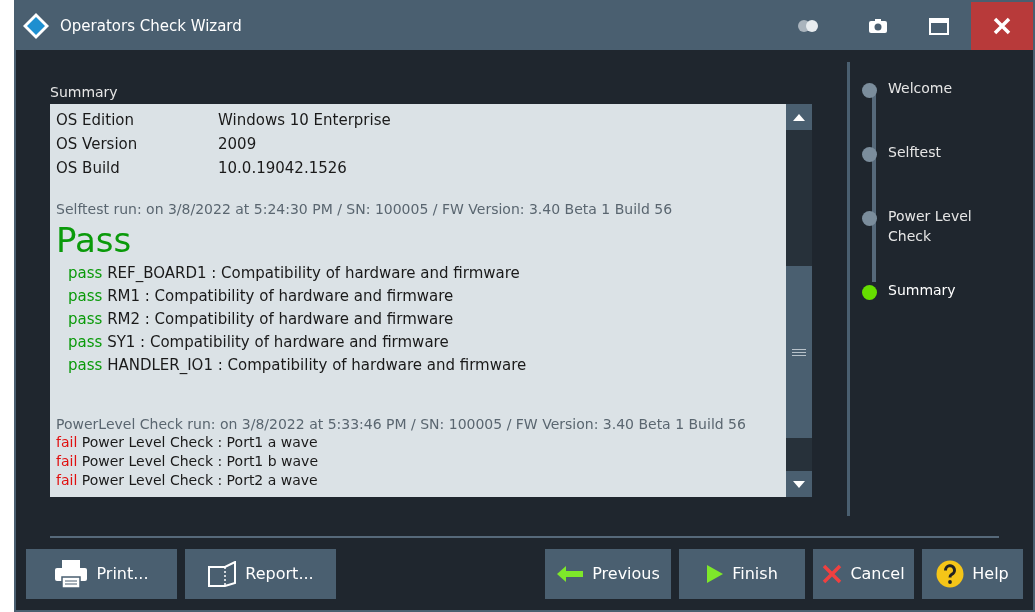  I want to click on maximize-icon, so click(939, 26).